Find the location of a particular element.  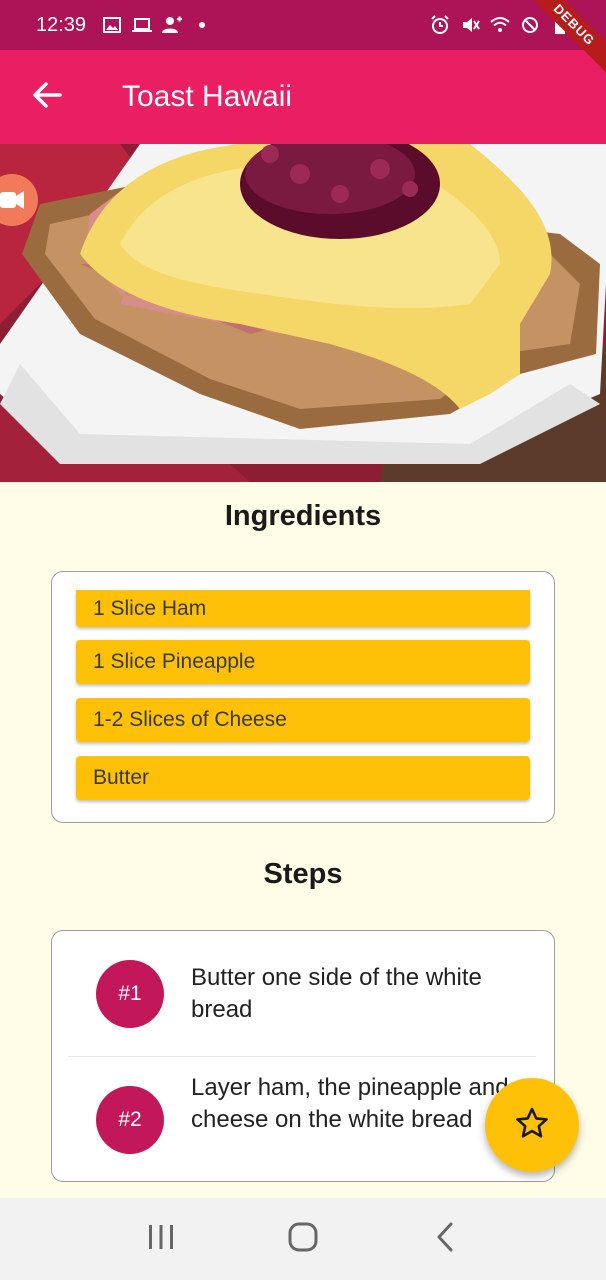

blocked-icon is located at coordinates (530, 25).